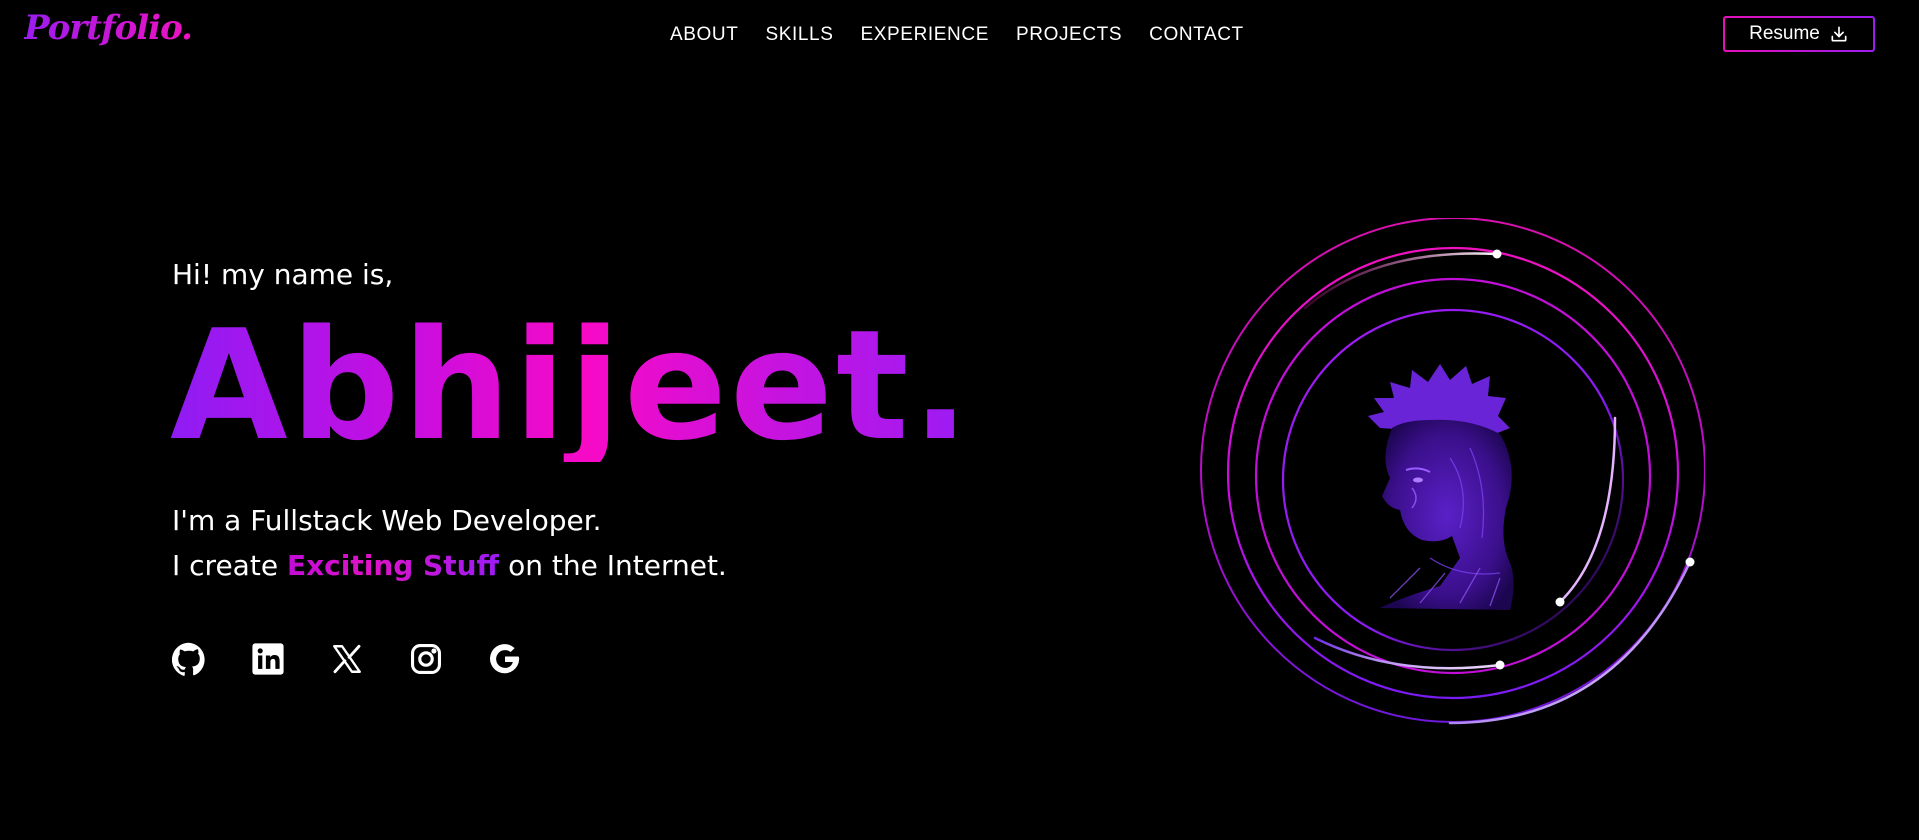 Image resolution: width=1919 pixels, height=840 pixels. What do you see at coordinates (1069, 35) in the screenshot?
I see `nav-link-projects: PROJECTS` at bounding box center [1069, 35].